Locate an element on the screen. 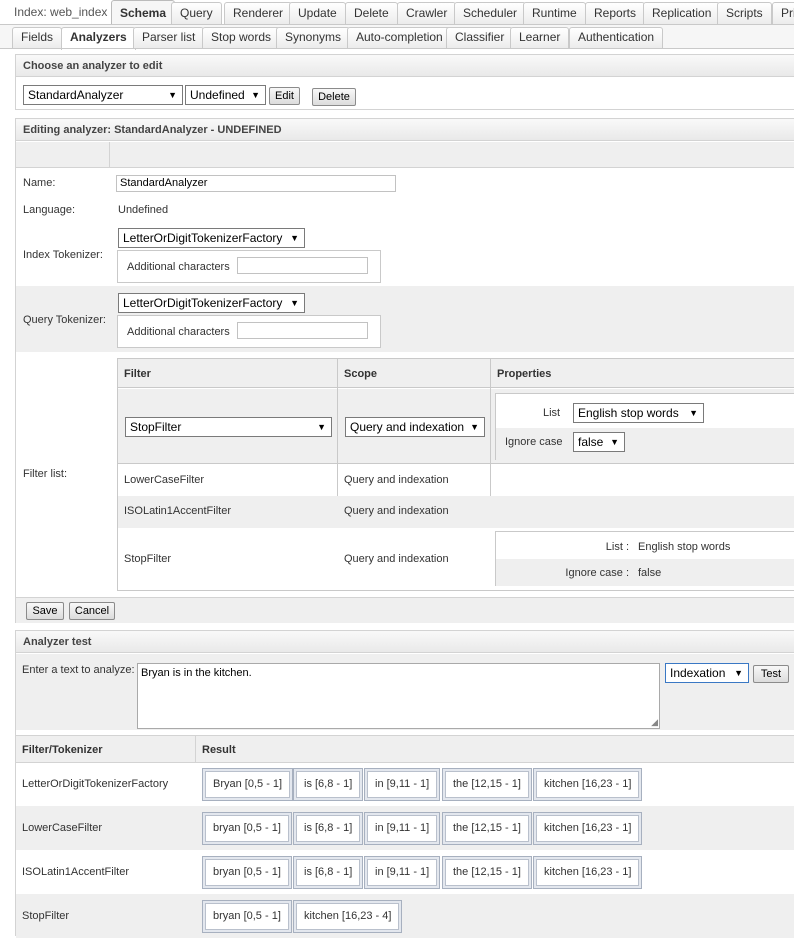 The height and width of the screenshot is (938, 794). query-additional-input is located at coordinates (302, 330).